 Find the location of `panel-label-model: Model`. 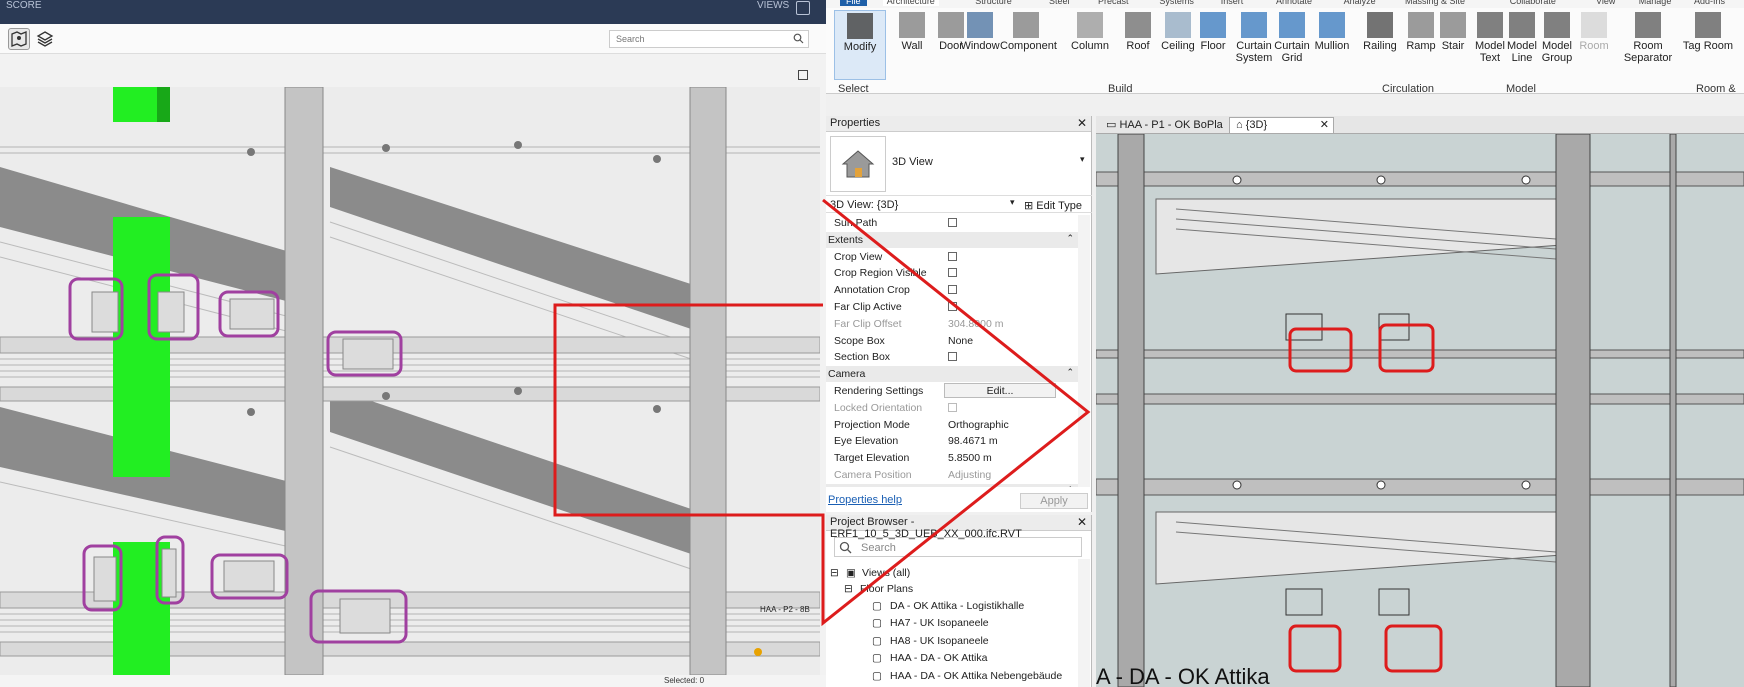

panel-label-model: Model is located at coordinates (1521, 89).